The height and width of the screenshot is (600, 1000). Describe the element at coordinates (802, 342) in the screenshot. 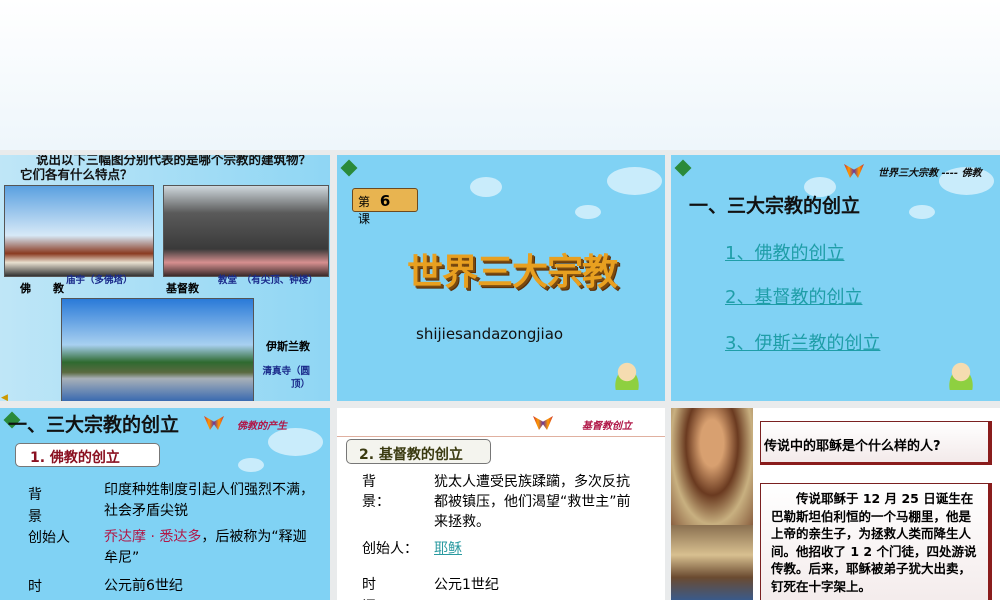

I see `link-islam: 3、伊斯兰教的创立` at that location.